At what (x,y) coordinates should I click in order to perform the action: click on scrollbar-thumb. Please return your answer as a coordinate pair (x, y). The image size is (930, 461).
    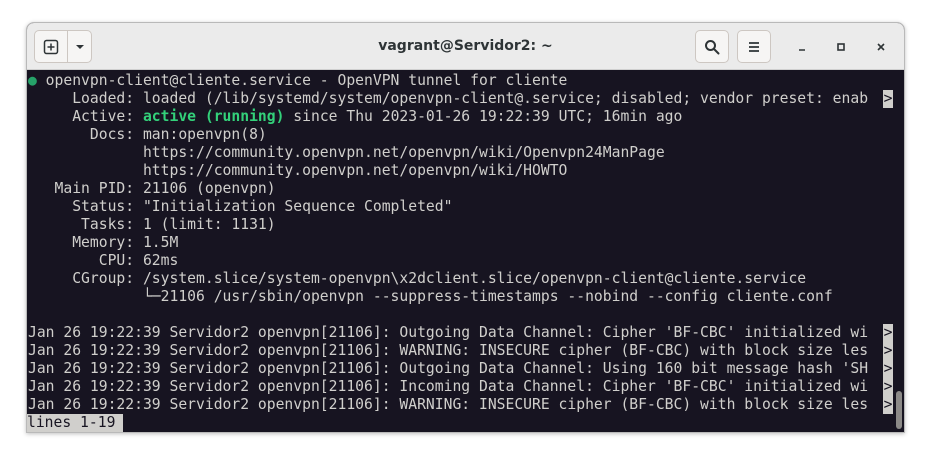
    Looking at the image, I should click on (899, 410).